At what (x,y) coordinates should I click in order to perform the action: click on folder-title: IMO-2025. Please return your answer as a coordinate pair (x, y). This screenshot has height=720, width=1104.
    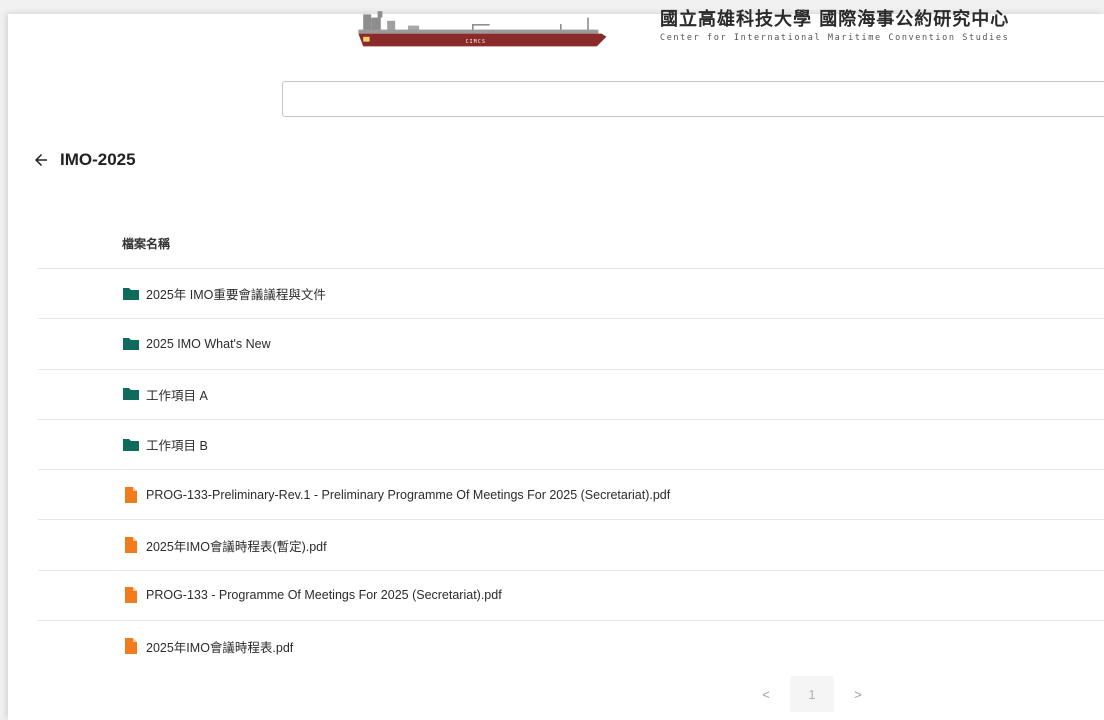
    Looking at the image, I should click on (98, 159).